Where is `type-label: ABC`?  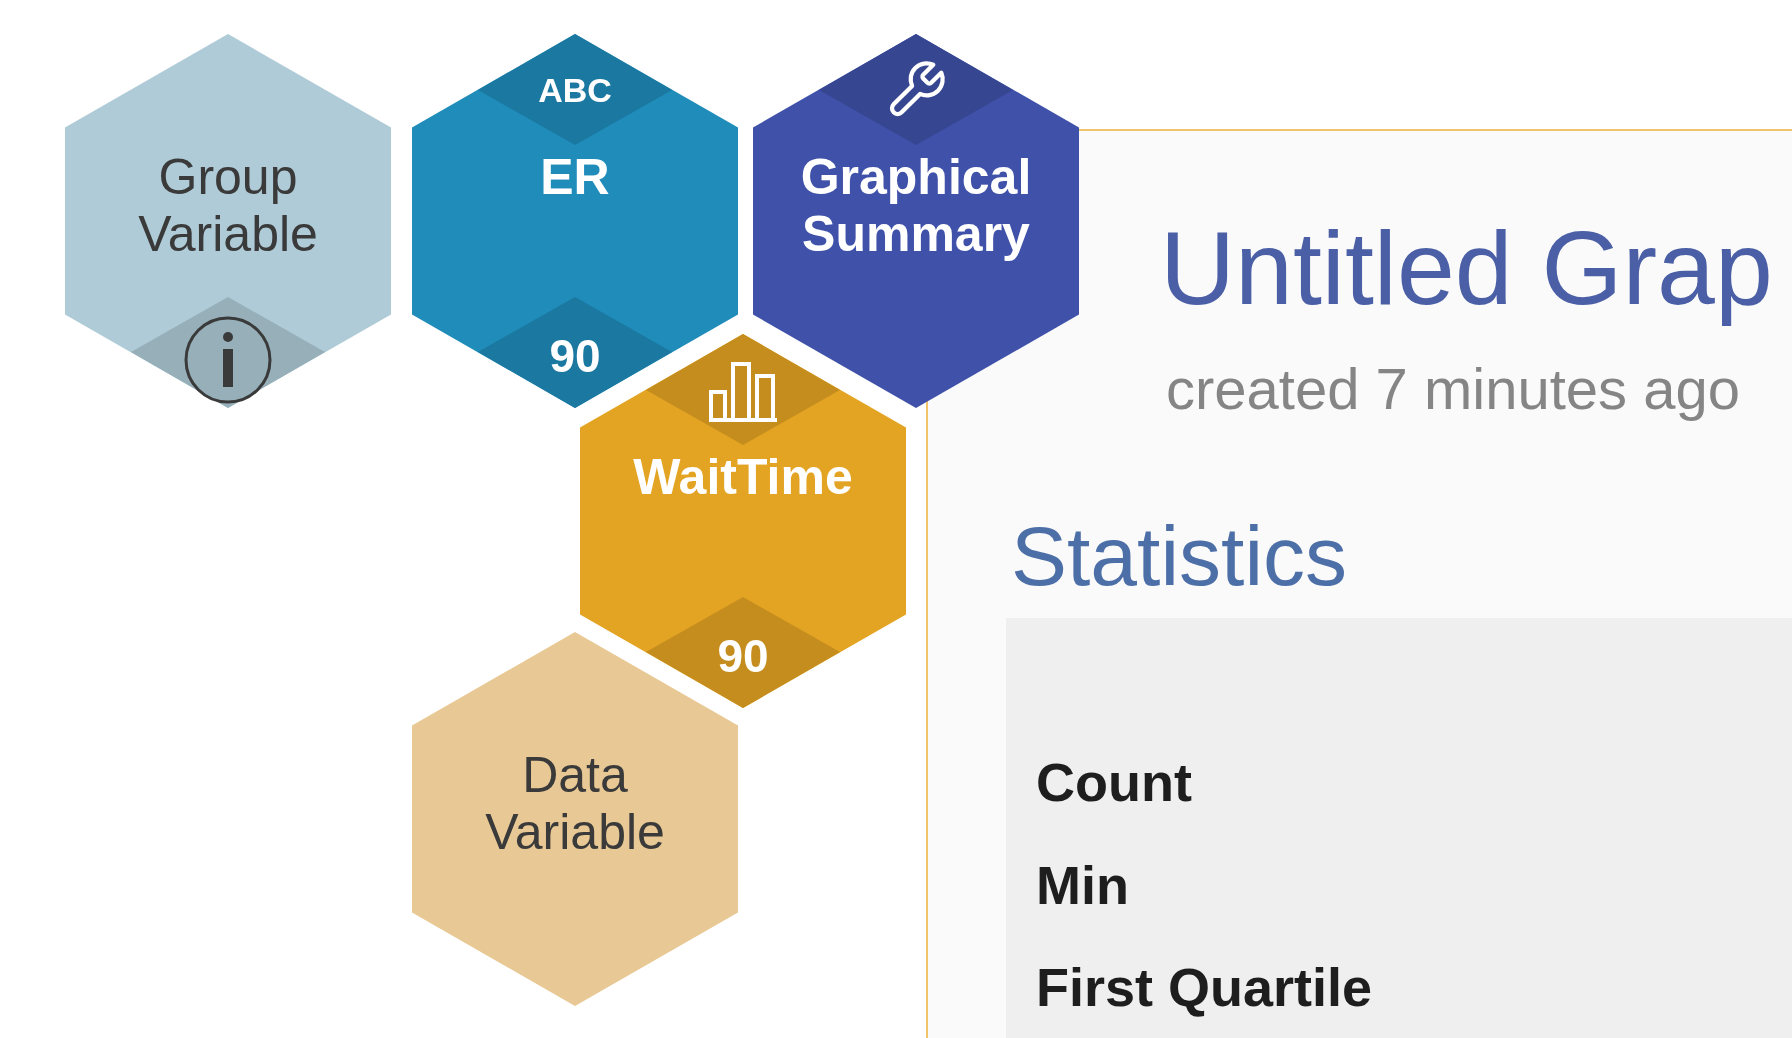 type-label: ABC is located at coordinates (575, 90).